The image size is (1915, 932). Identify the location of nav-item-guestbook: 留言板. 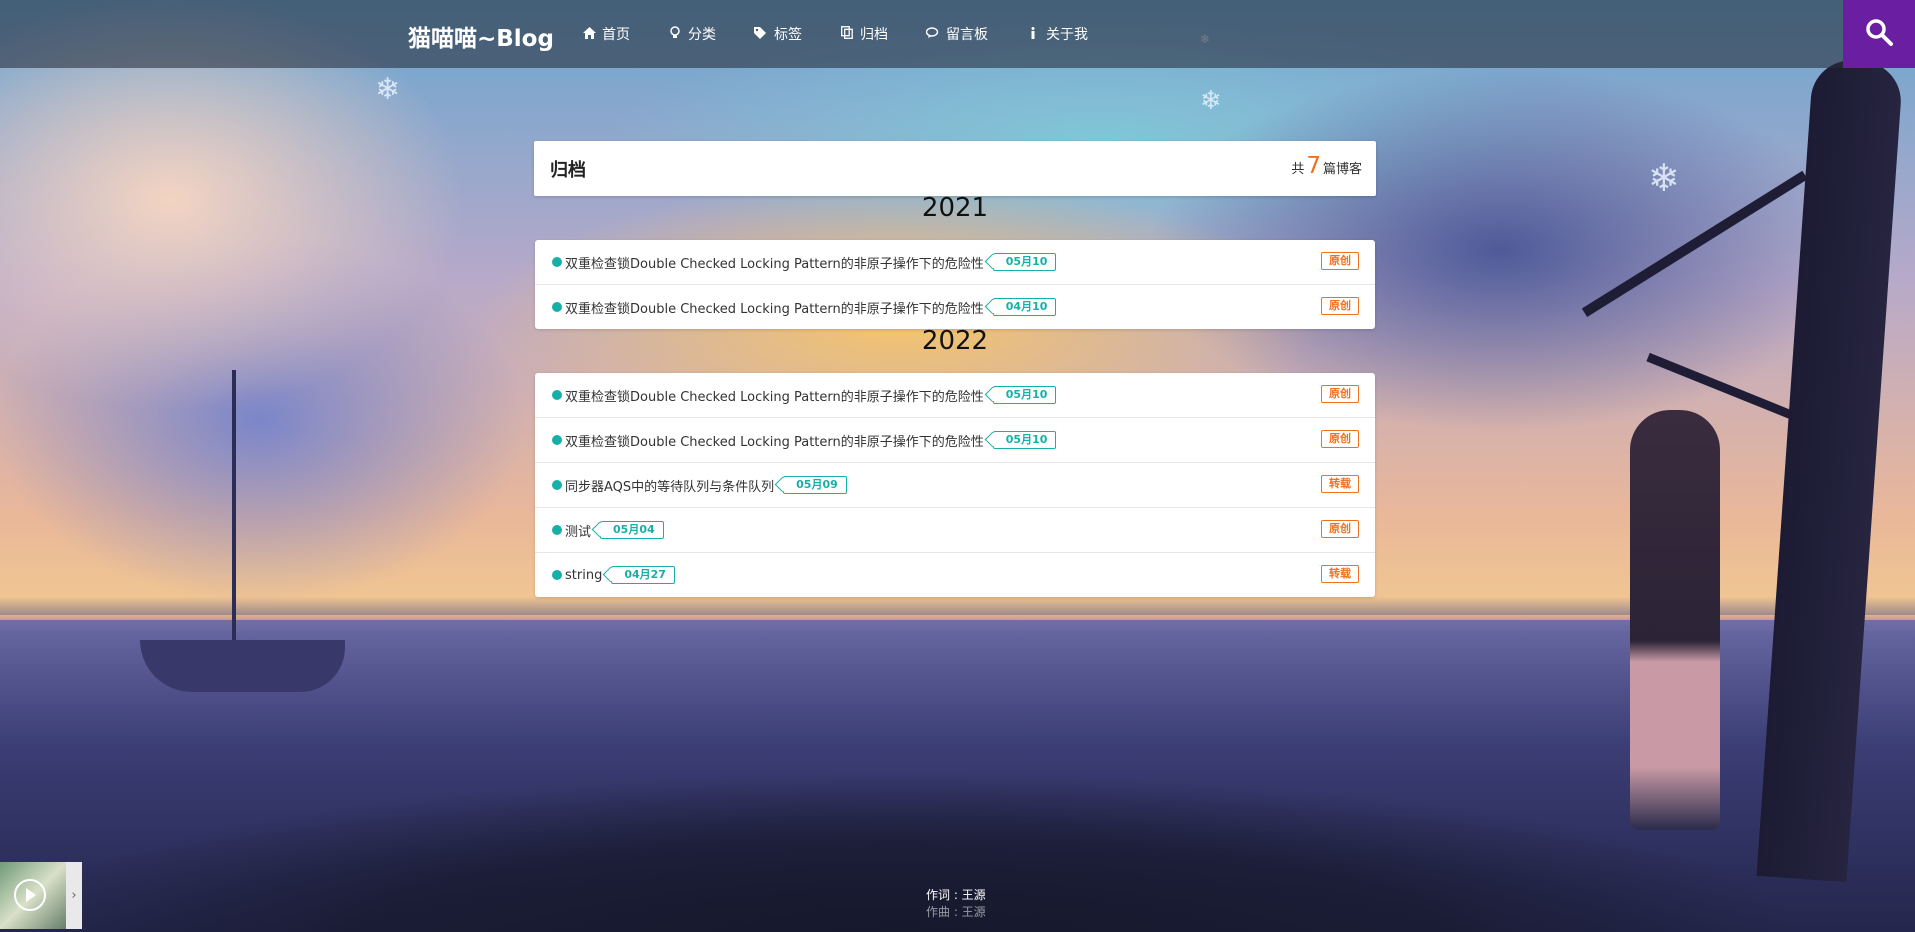
(956, 34).